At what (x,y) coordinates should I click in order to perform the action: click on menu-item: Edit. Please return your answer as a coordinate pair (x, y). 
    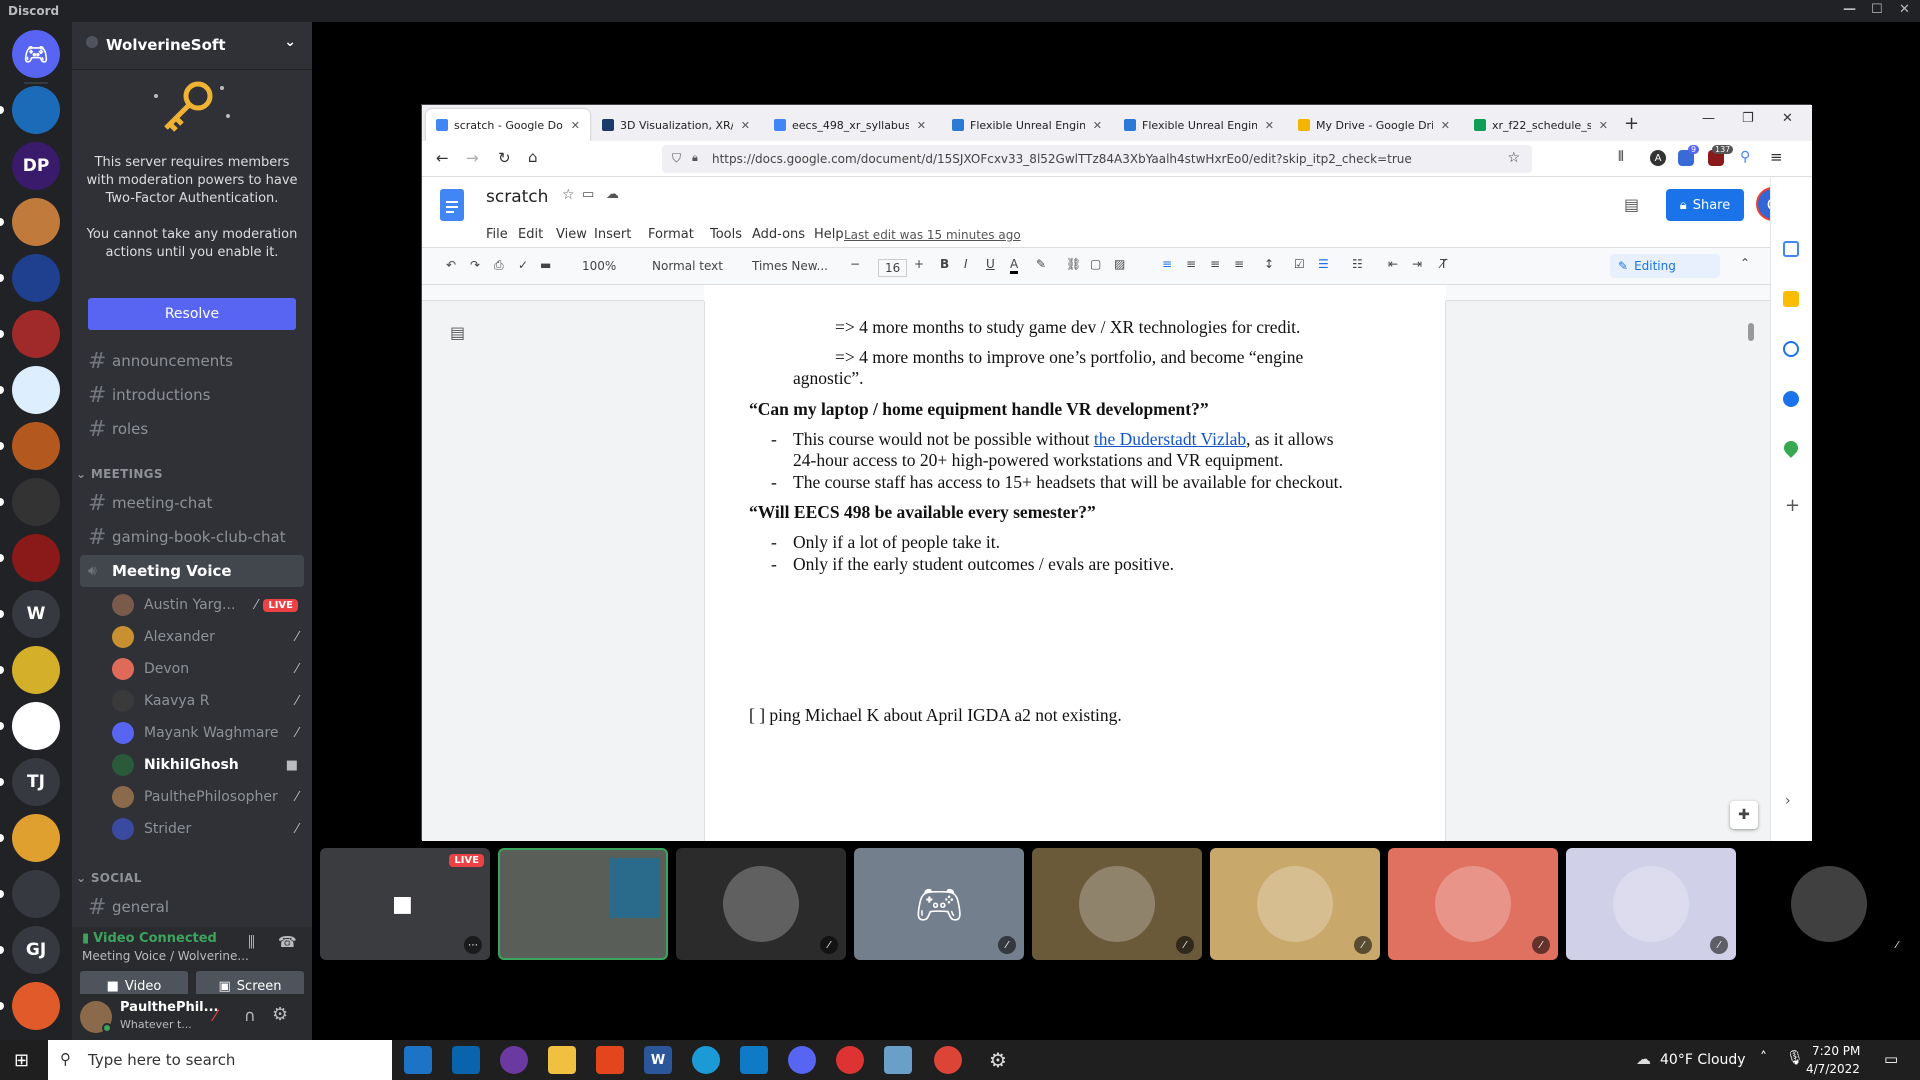
    Looking at the image, I should click on (530, 234).